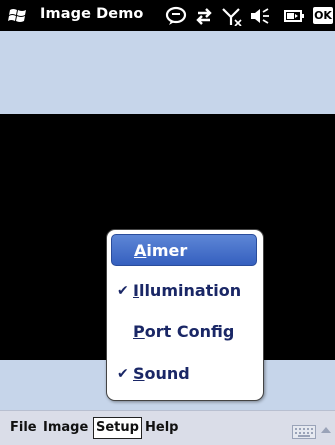 This screenshot has height=445, width=335. What do you see at coordinates (161, 373) in the screenshot?
I see `menu-item-label: Sound` at bounding box center [161, 373].